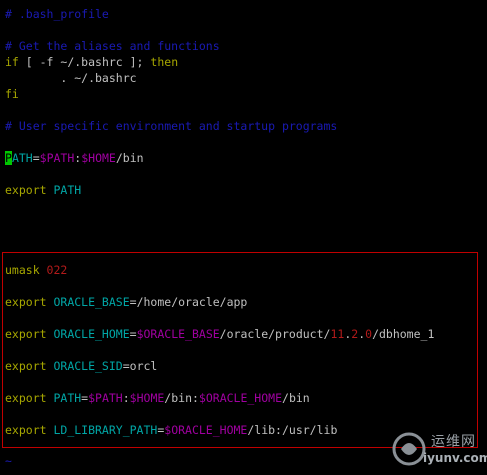 Image resolution: width=487 pixels, height=475 pixels. Describe the element at coordinates (337, 334) in the screenshot. I see `number: 11` at that location.